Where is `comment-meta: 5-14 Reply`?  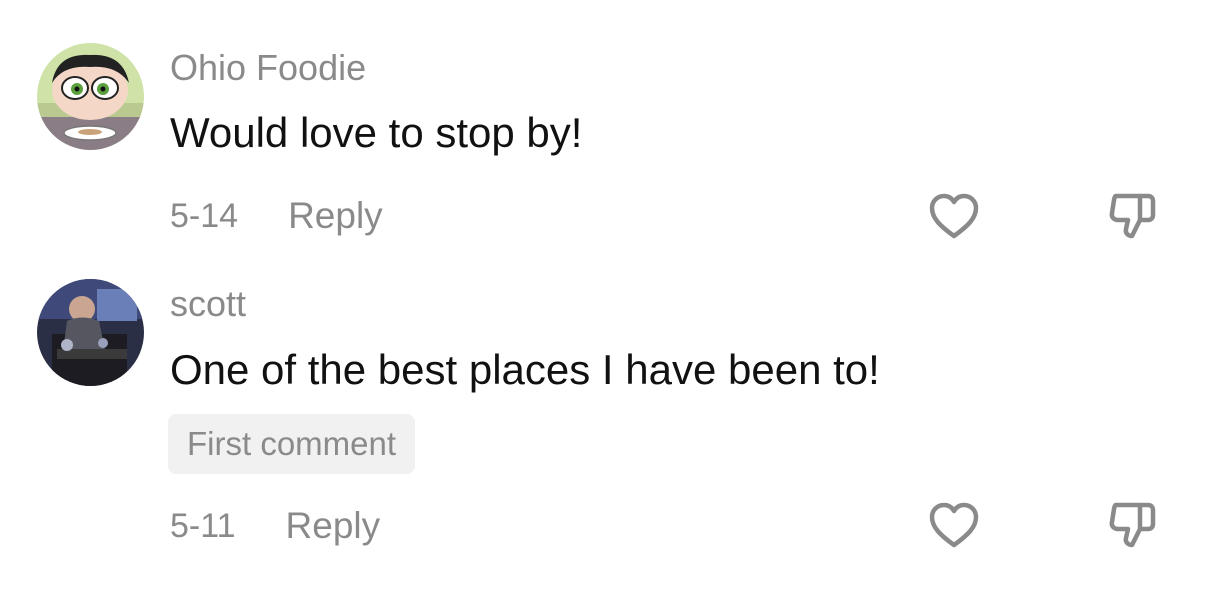 comment-meta: 5-14 Reply is located at coordinates (276, 216).